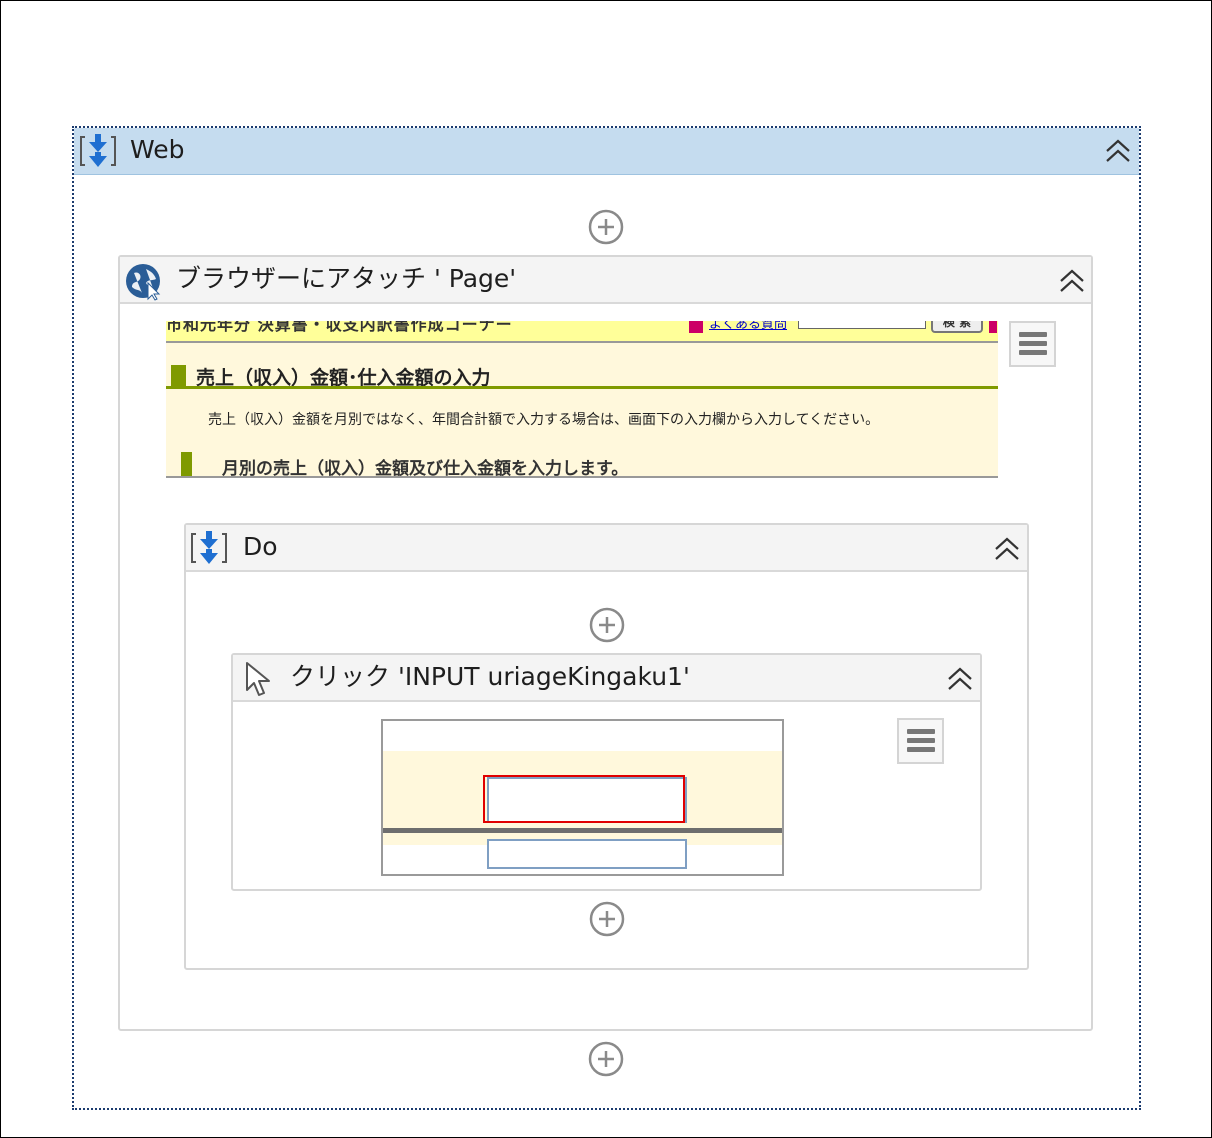  Describe the element at coordinates (346, 278) in the screenshot. I see `attach-browser-title: ブラウザーにアタッチ ' Page'` at that location.